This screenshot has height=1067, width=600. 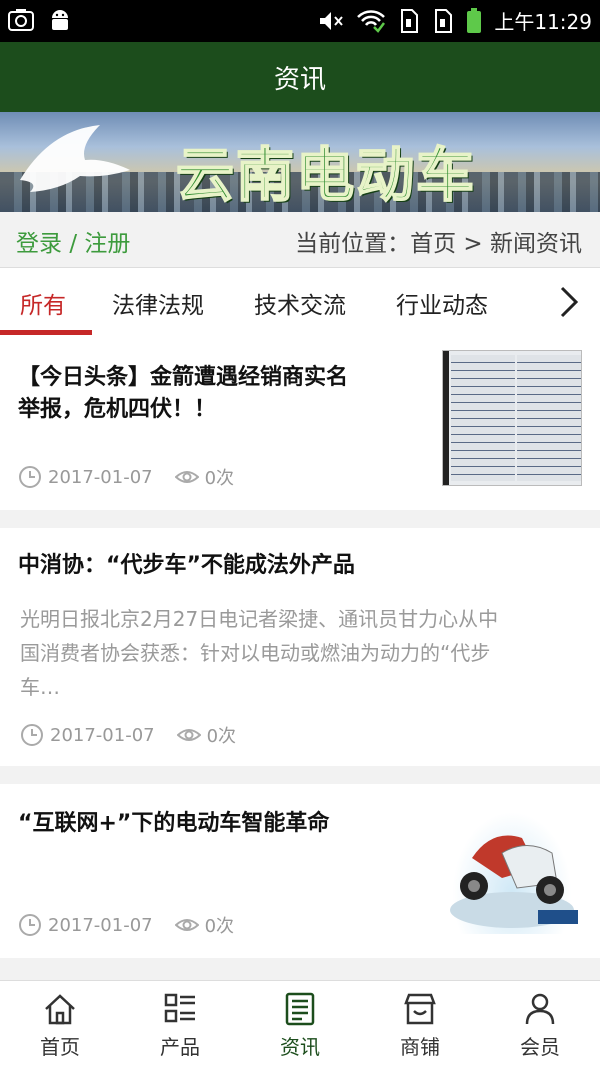 What do you see at coordinates (75, 158) in the screenshot?
I see `dove-image` at bounding box center [75, 158].